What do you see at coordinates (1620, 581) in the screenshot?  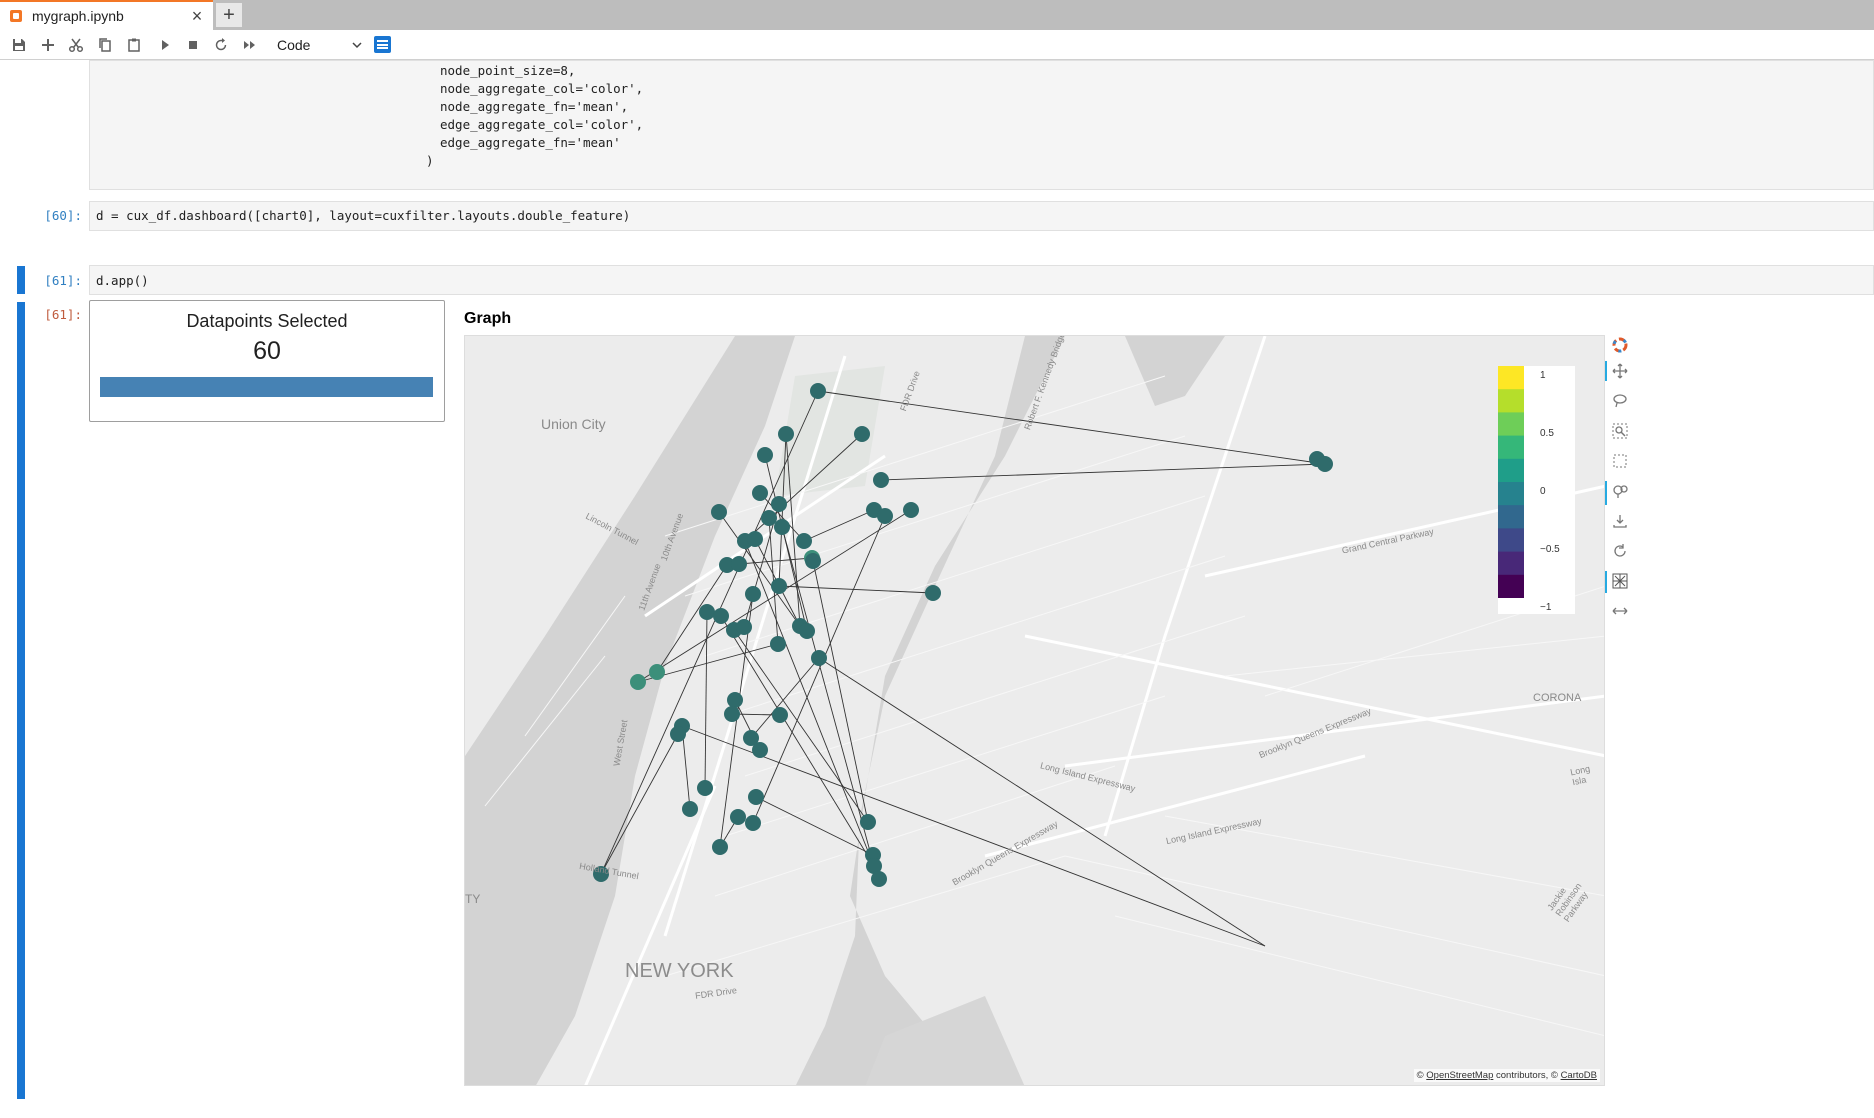 I see `hover-icon` at bounding box center [1620, 581].